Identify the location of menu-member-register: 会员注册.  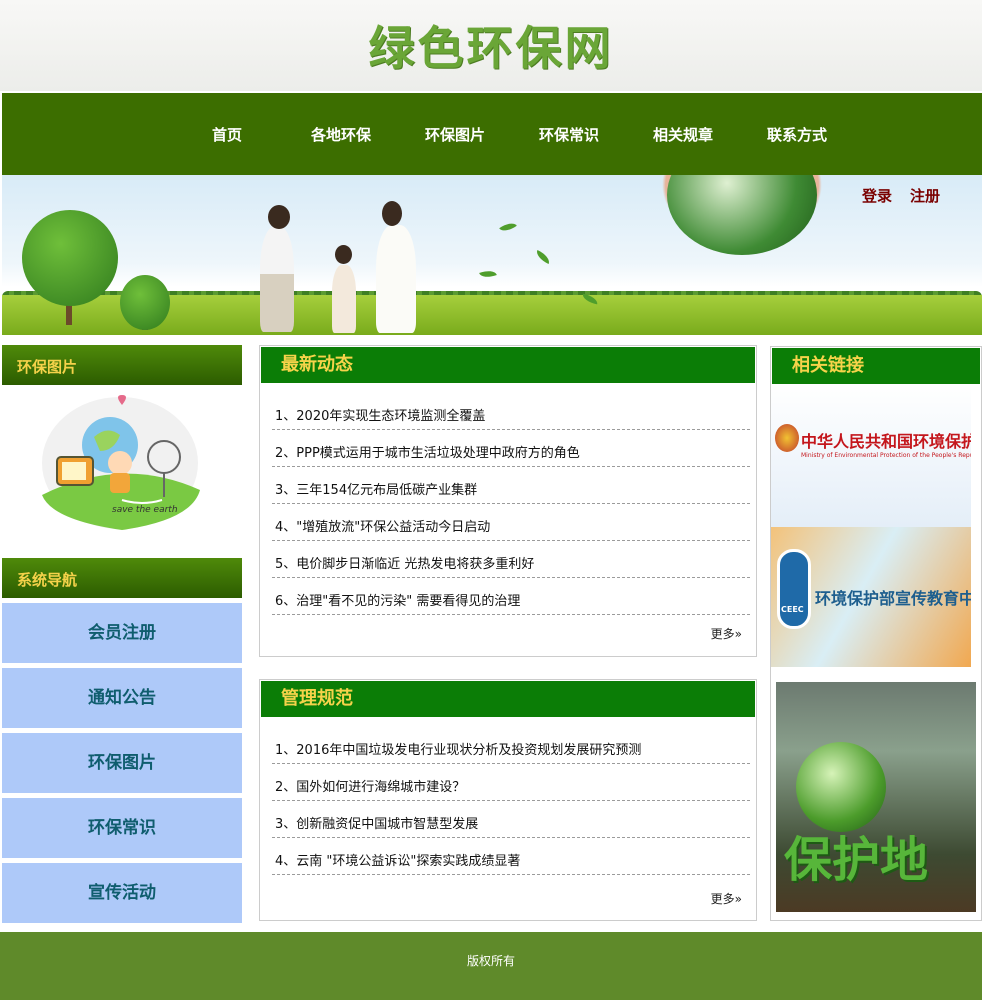
(122, 633).